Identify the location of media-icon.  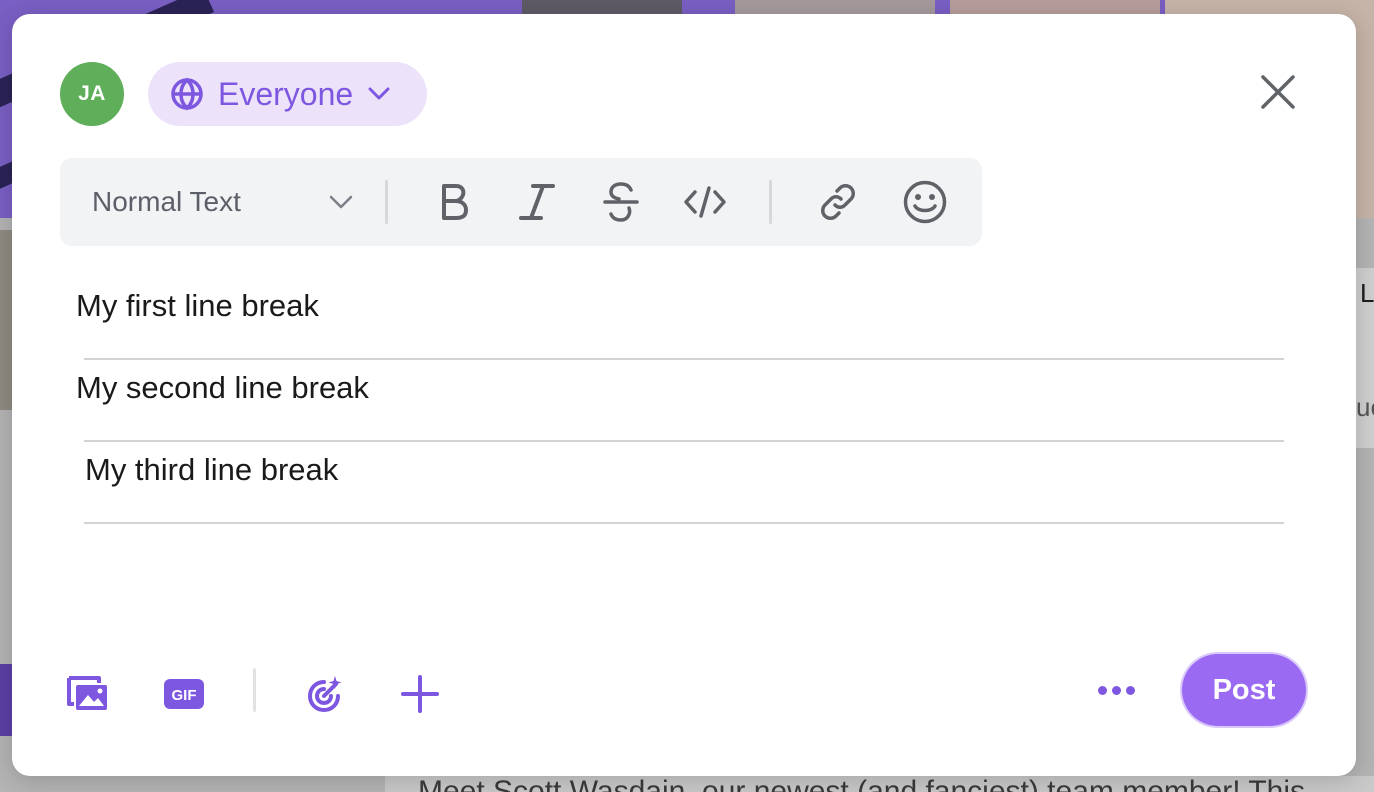
(87, 693).